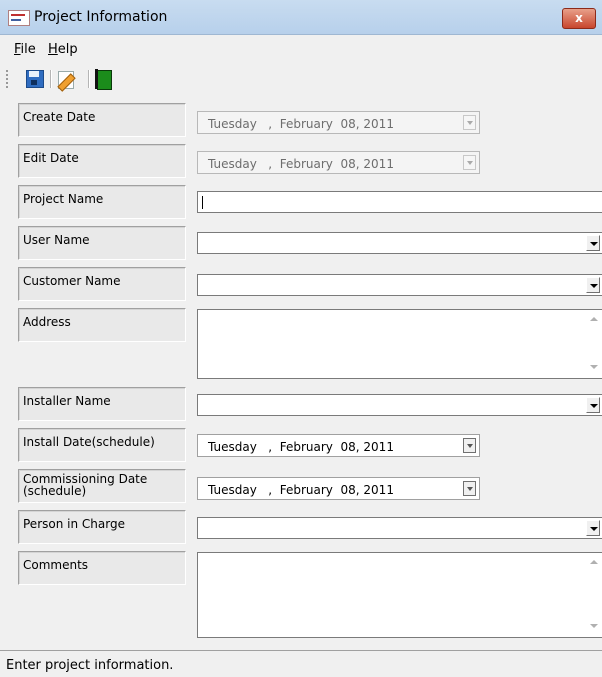 This screenshot has width=602, height=677. I want to click on app-icon, so click(19, 18).